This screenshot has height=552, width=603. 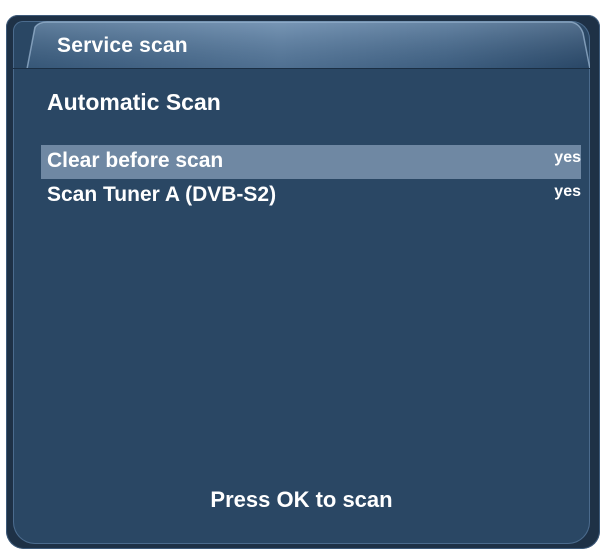 I want to click on setting-label: Scan Tuner A (DVB-S2), so click(x=162, y=194).